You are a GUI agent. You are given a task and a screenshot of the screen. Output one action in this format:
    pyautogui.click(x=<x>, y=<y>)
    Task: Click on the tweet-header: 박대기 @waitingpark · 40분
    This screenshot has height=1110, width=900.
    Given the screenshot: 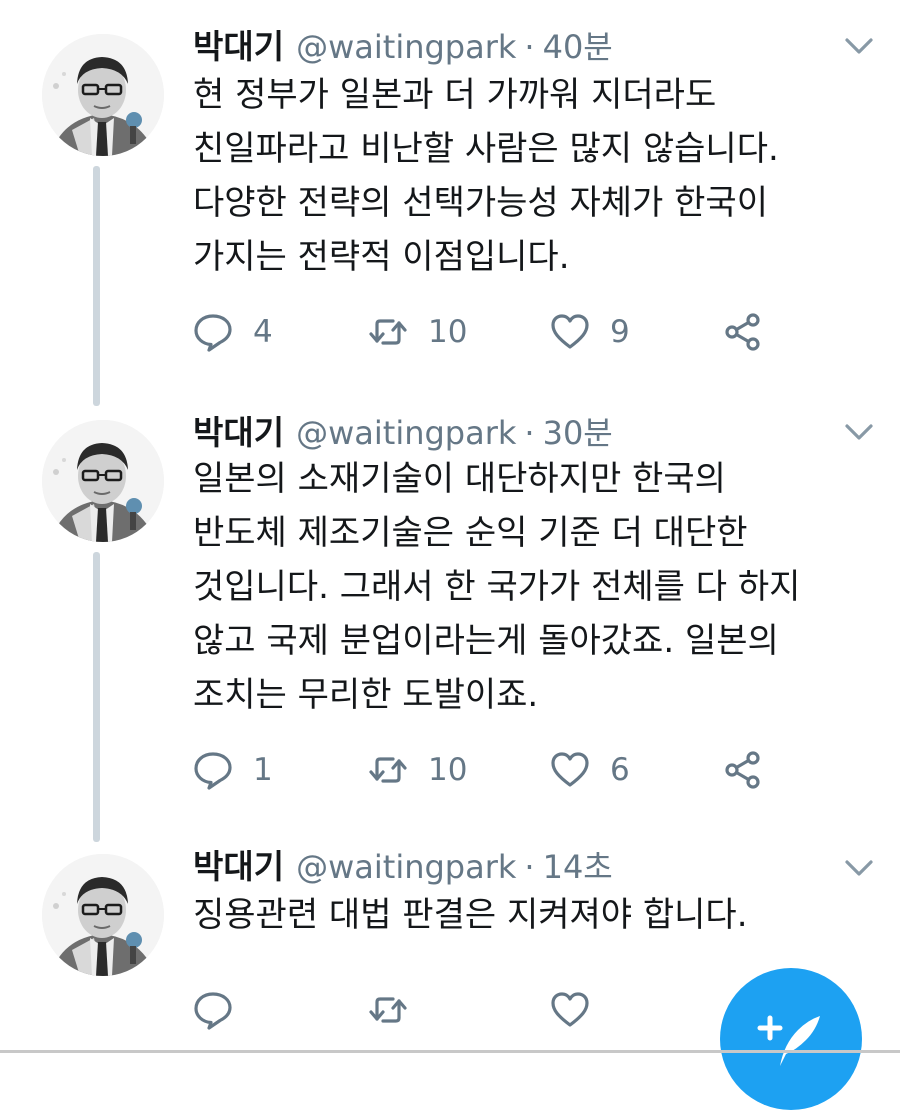 What is the action you would take?
    pyautogui.click(x=403, y=44)
    